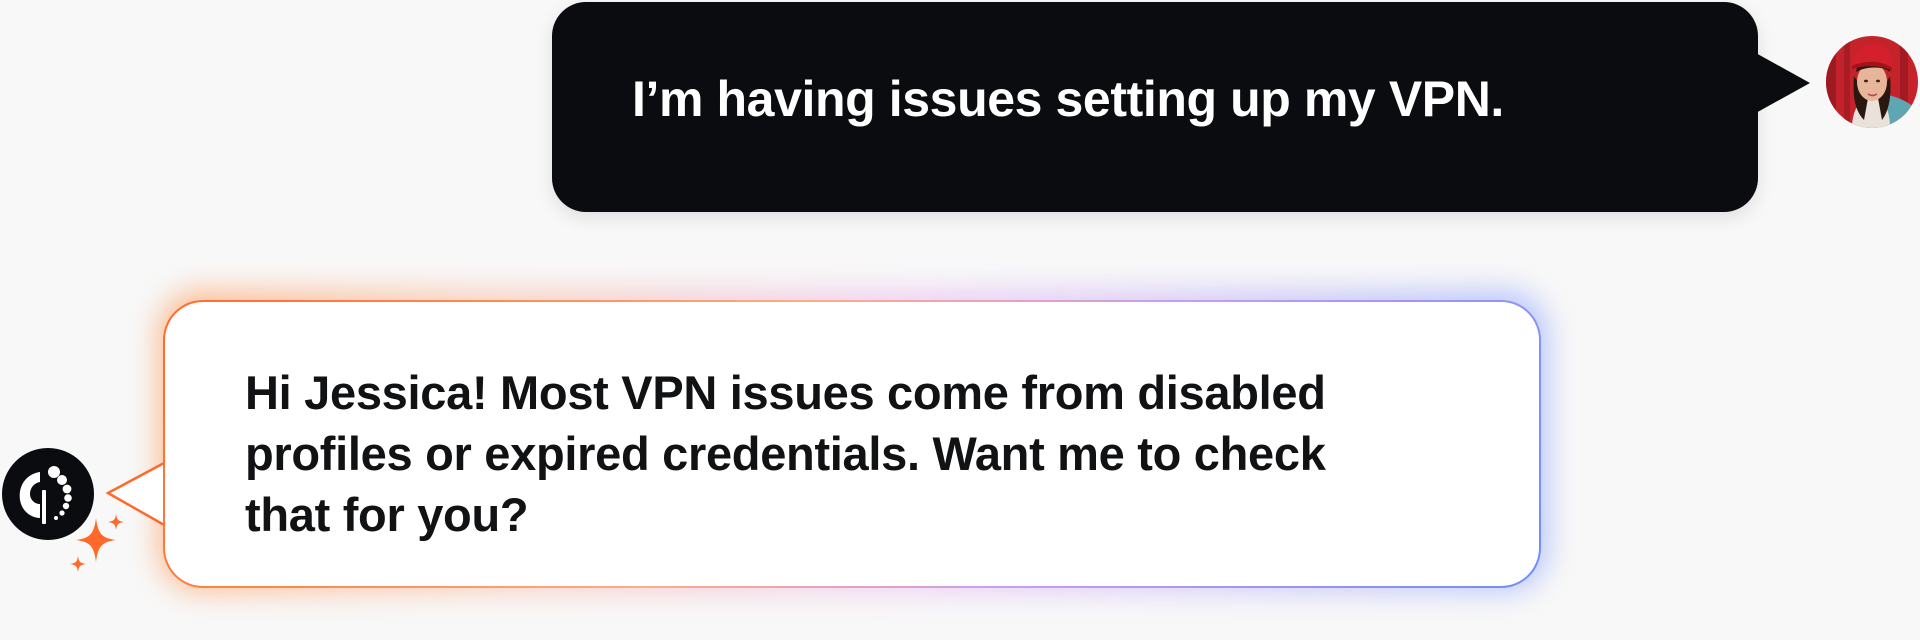 Image resolution: width=1920 pixels, height=640 pixels. I want to click on sparkles-icon, so click(97, 543).